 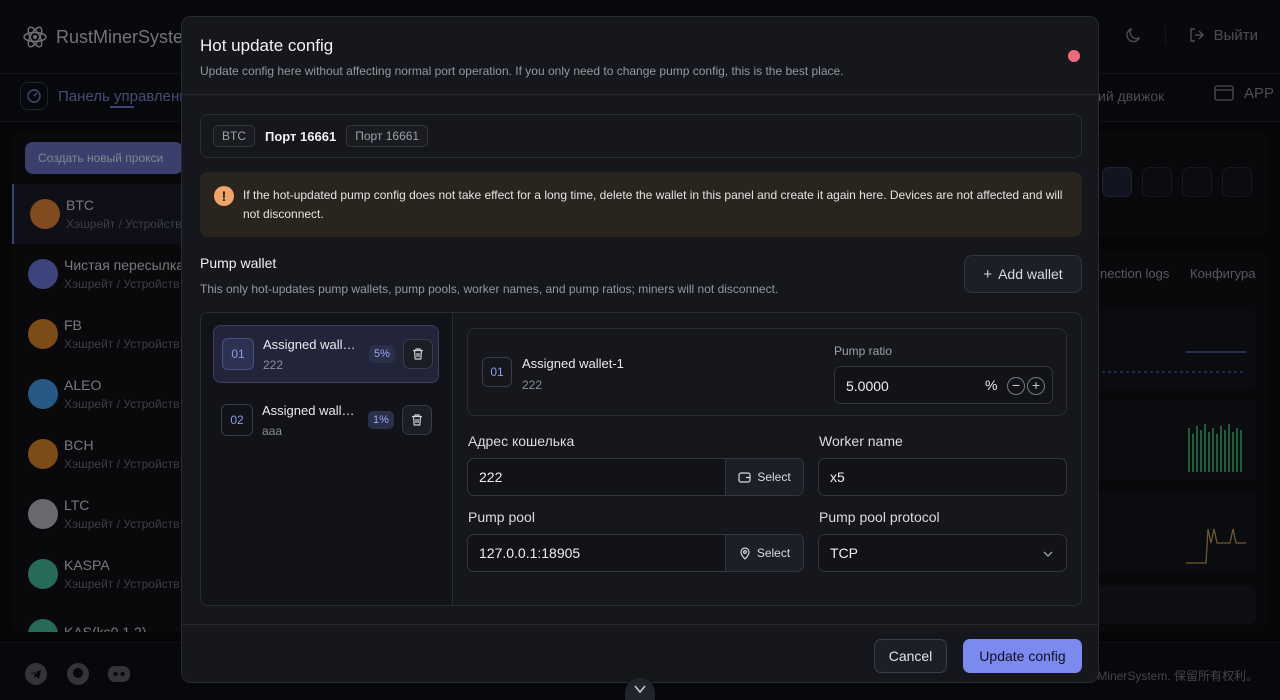 What do you see at coordinates (774, 477) in the screenshot?
I see `wallet-select-label: Select` at bounding box center [774, 477].